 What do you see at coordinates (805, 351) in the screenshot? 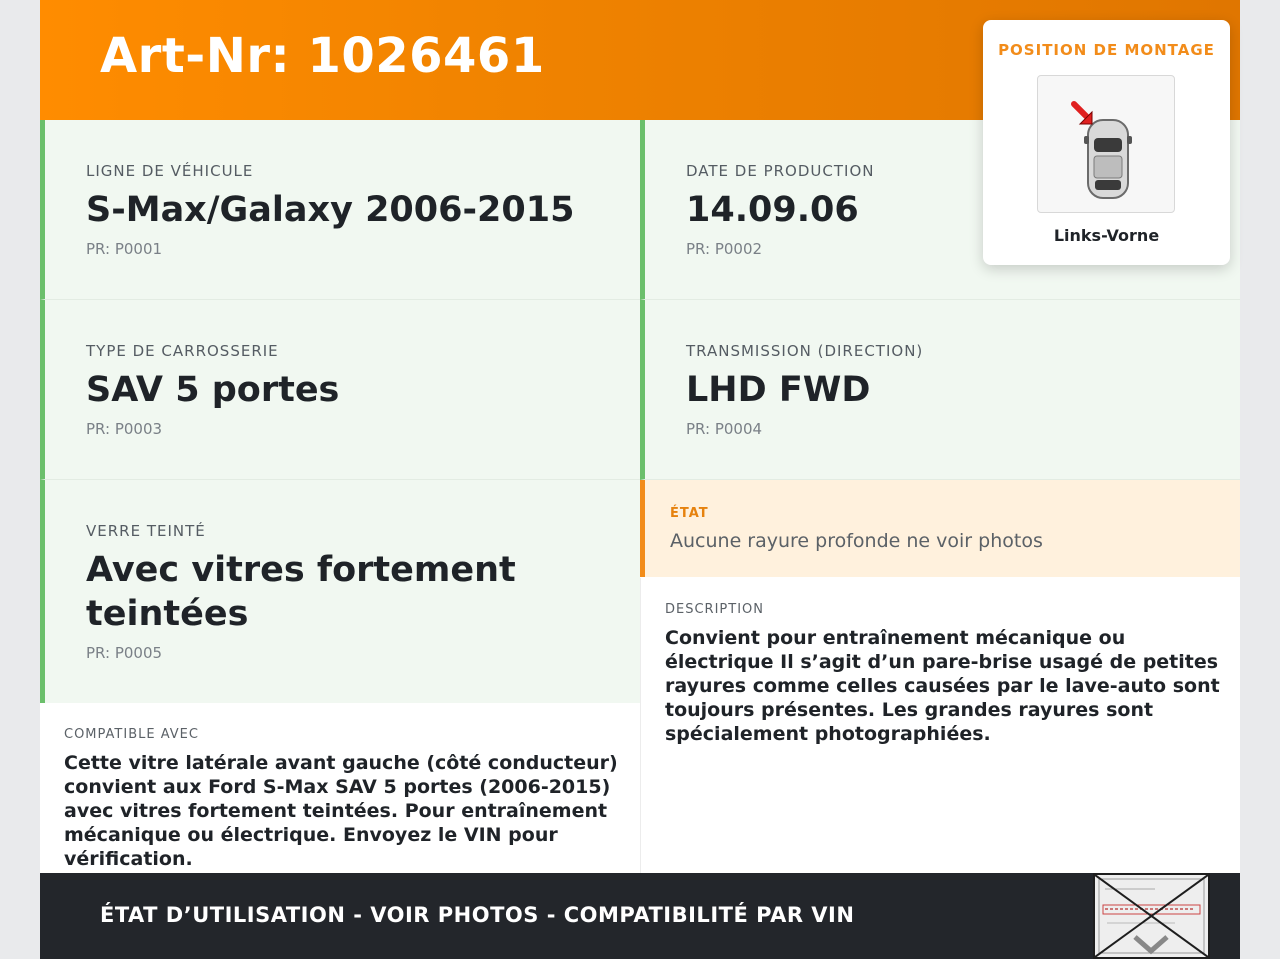
I see `field-label: TRANSMISSION (DIRECTION)` at bounding box center [805, 351].